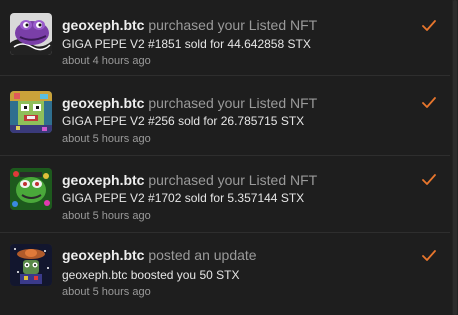  Describe the element at coordinates (202, 255) in the screenshot. I see `notification-action: posted an update` at that location.